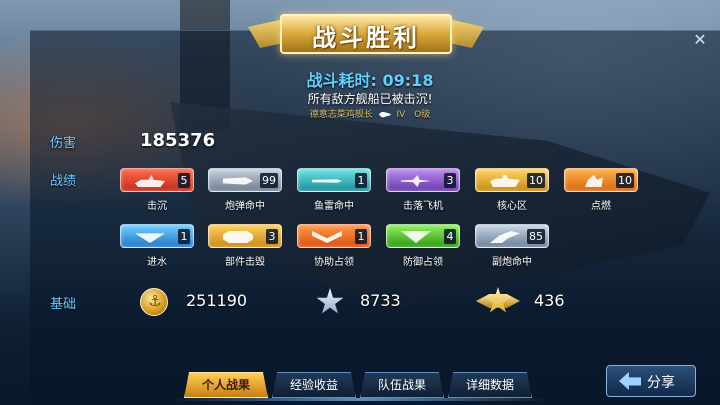 This screenshot has height=405, width=720. I want to click on stat-planes-downed: 3 击落飞机, so click(423, 190).